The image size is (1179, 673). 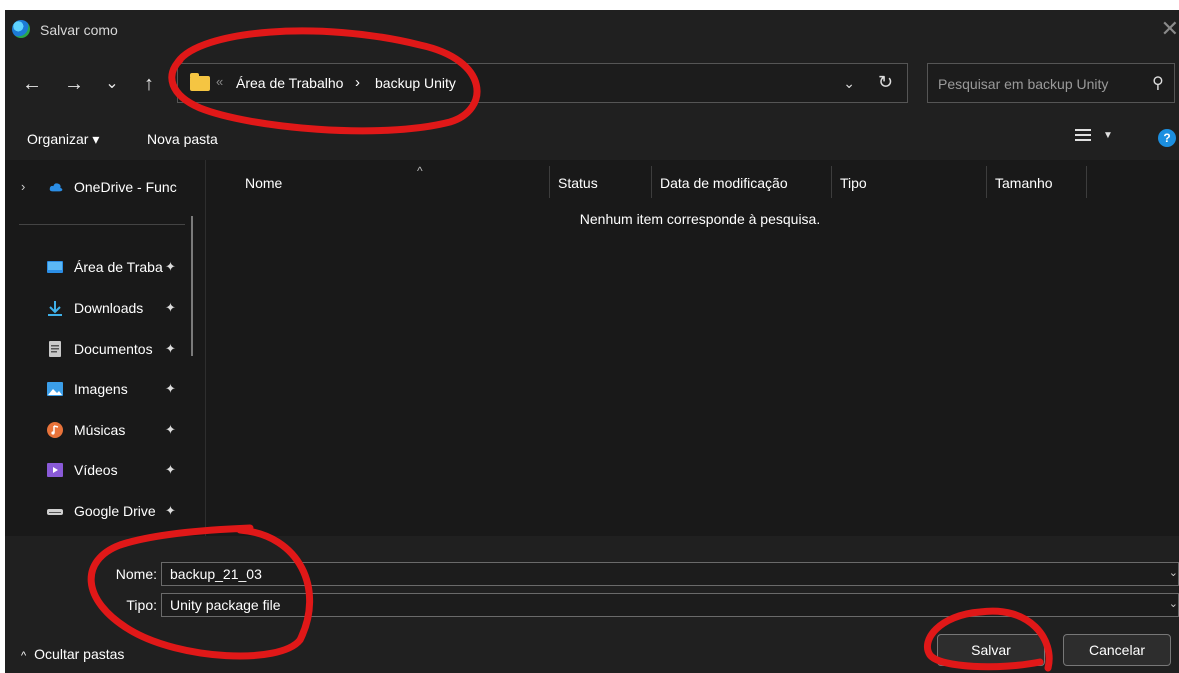 What do you see at coordinates (24, 656) in the screenshot?
I see `chevron-up-icon: ^` at bounding box center [24, 656].